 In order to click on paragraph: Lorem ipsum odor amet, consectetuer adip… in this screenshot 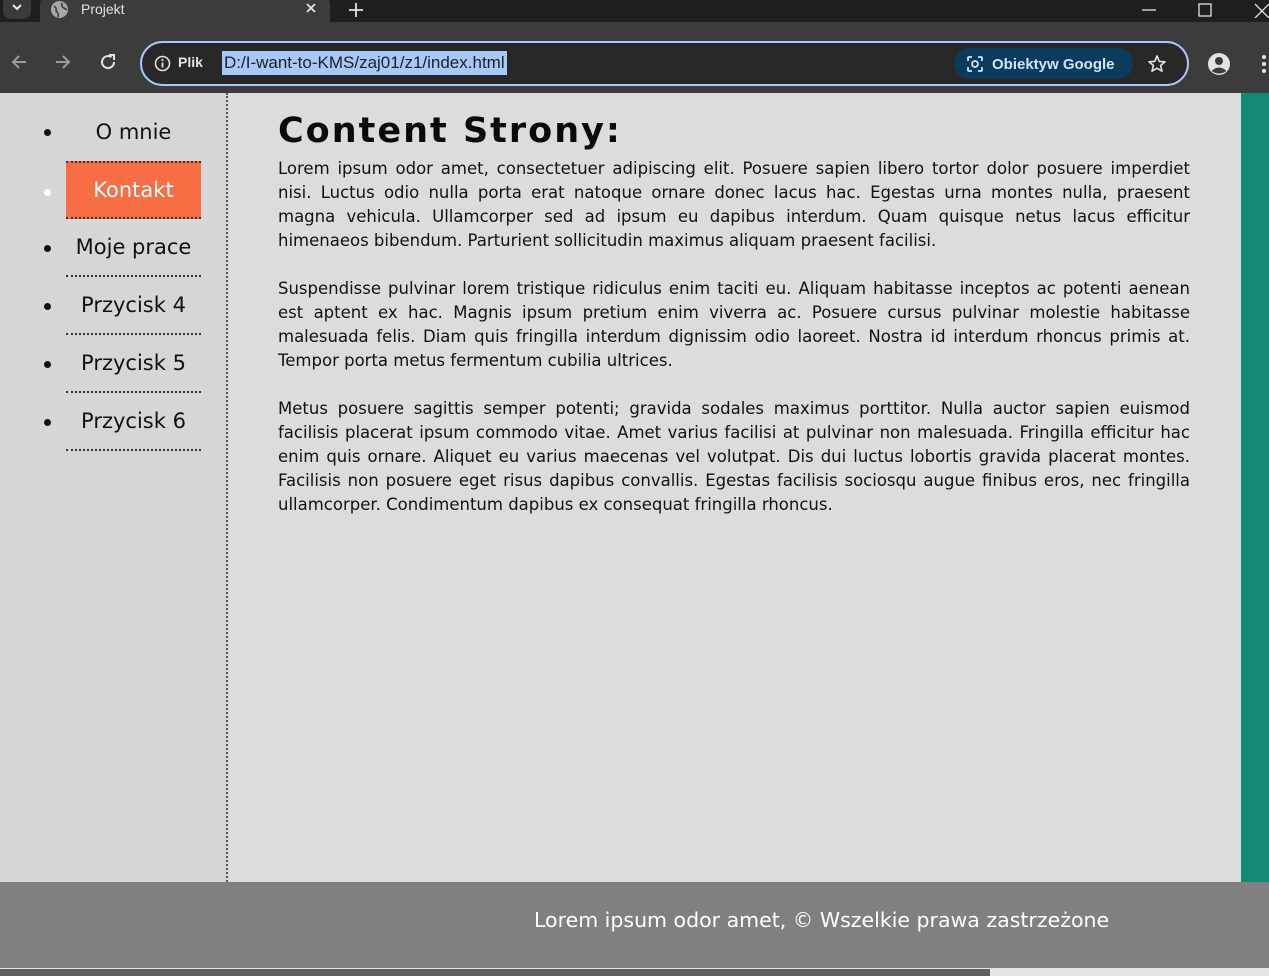, I will do `click(734, 204)`.